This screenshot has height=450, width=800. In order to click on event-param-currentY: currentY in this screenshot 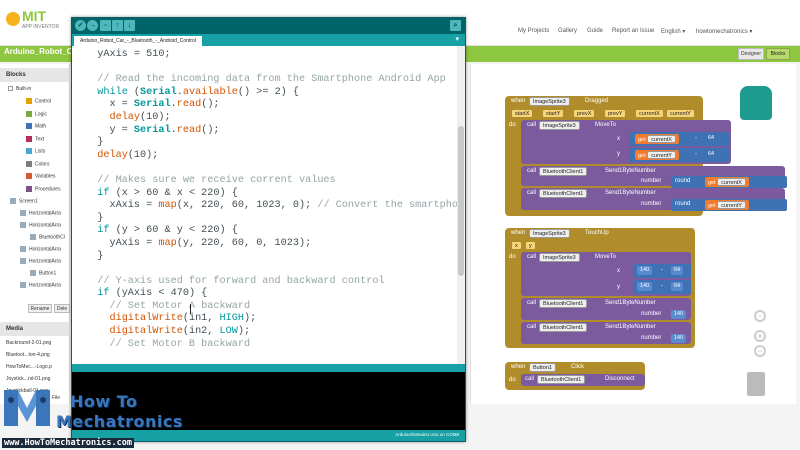, I will do `click(680, 113)`.